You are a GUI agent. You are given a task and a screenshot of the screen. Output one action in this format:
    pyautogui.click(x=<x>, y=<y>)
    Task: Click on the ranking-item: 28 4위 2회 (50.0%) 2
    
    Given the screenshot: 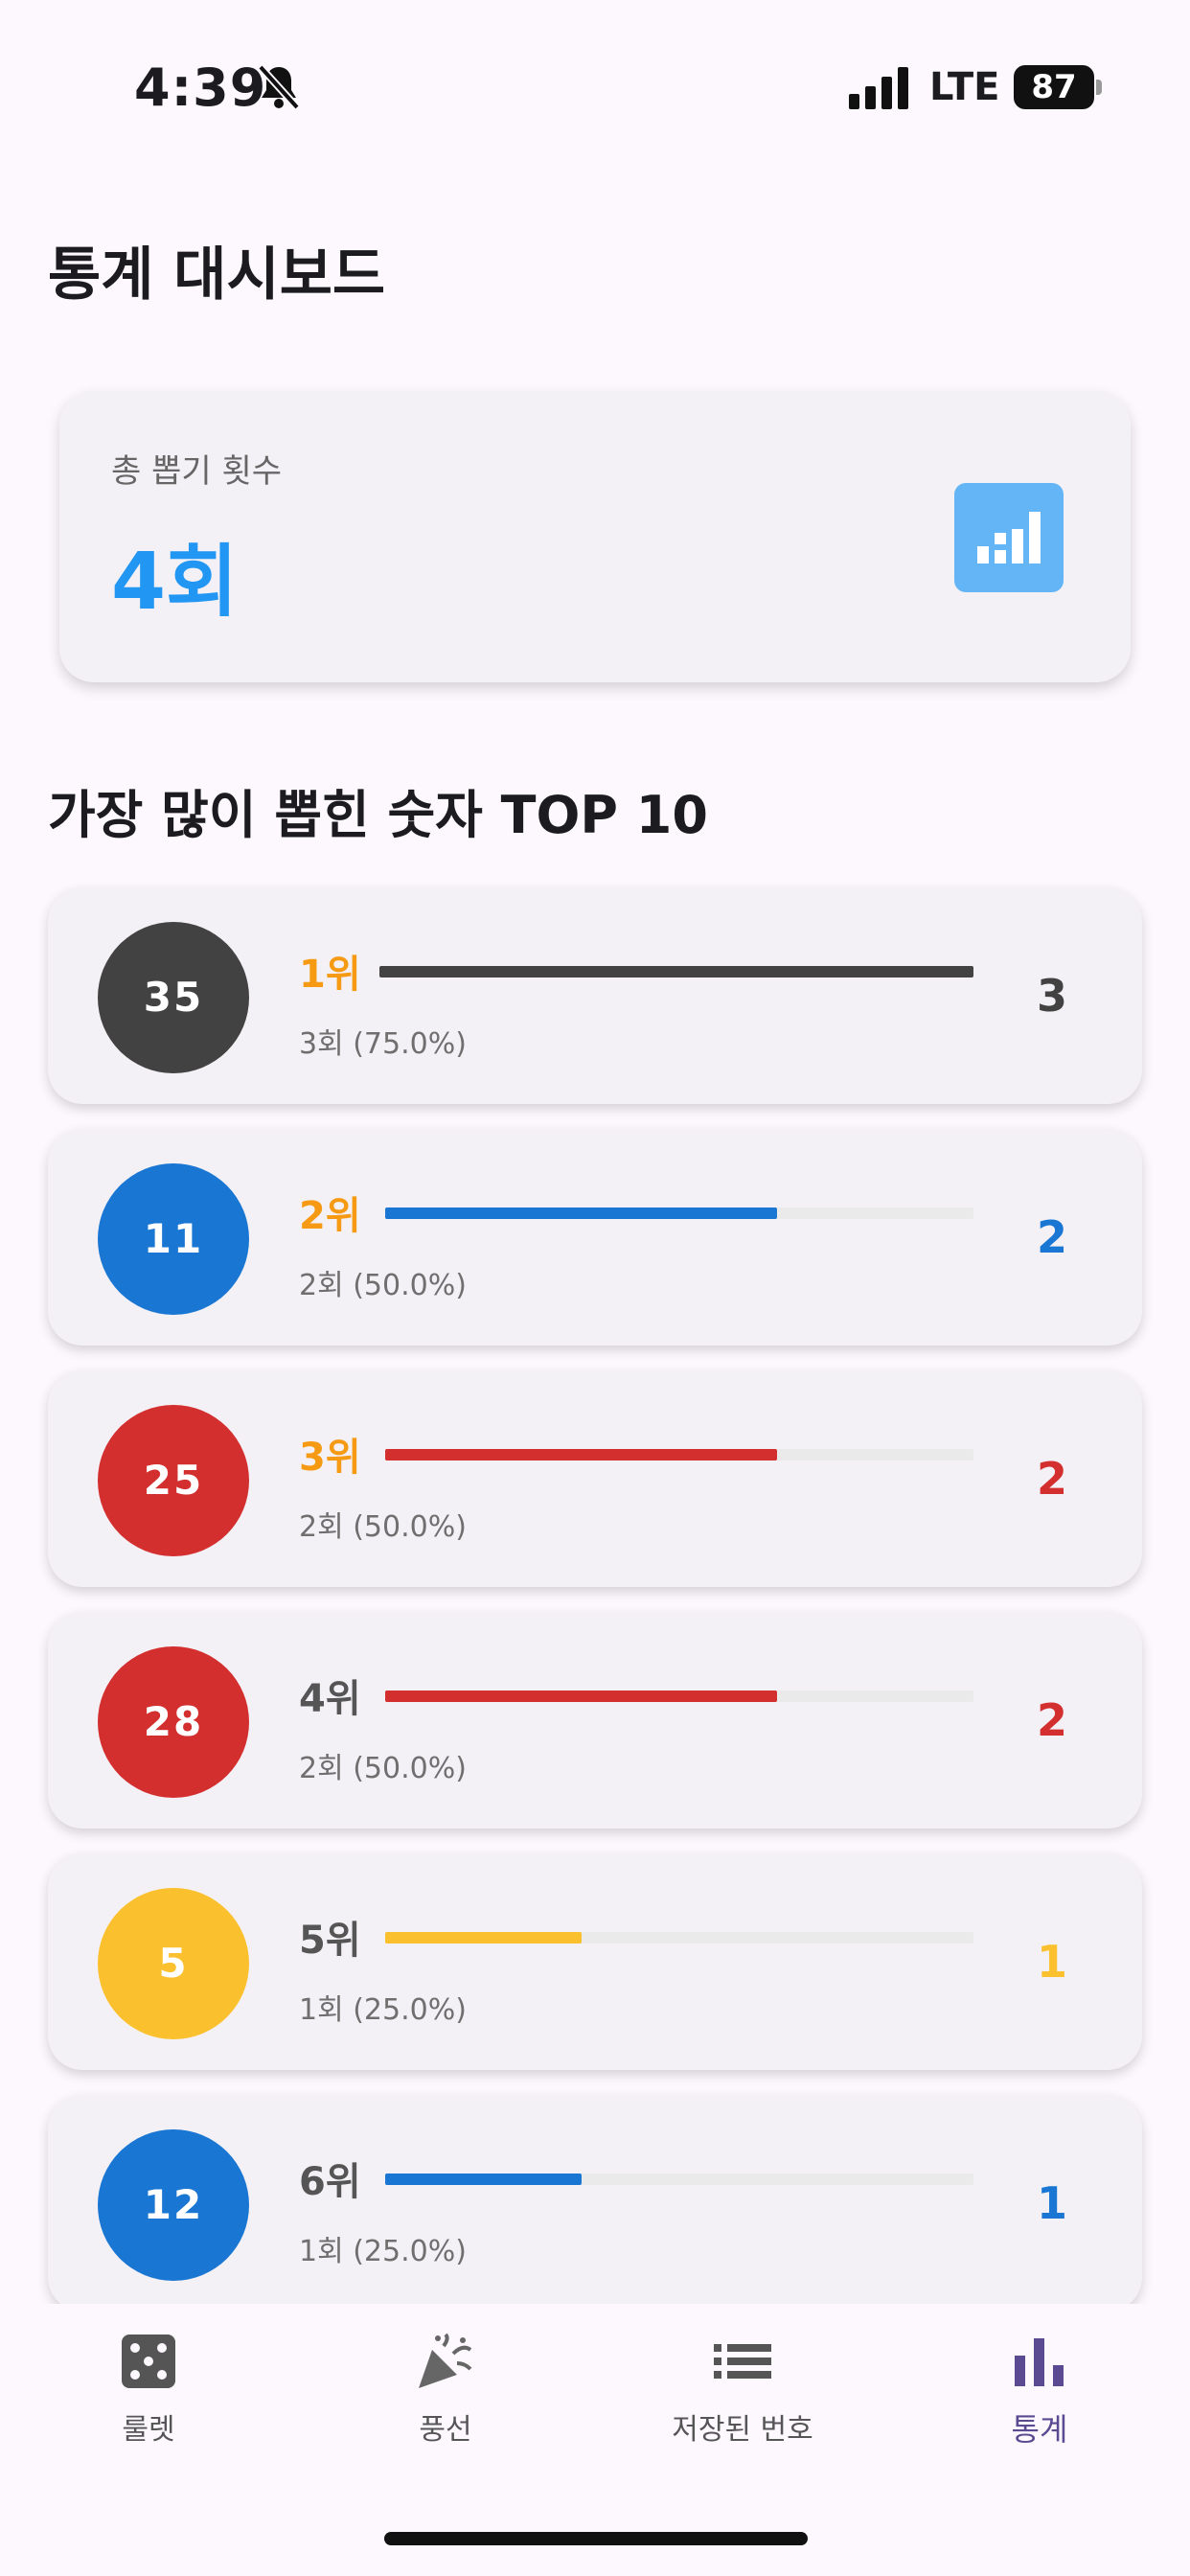 What is the action you would take?
    pyautogui.click(x=595, y=1720)
    